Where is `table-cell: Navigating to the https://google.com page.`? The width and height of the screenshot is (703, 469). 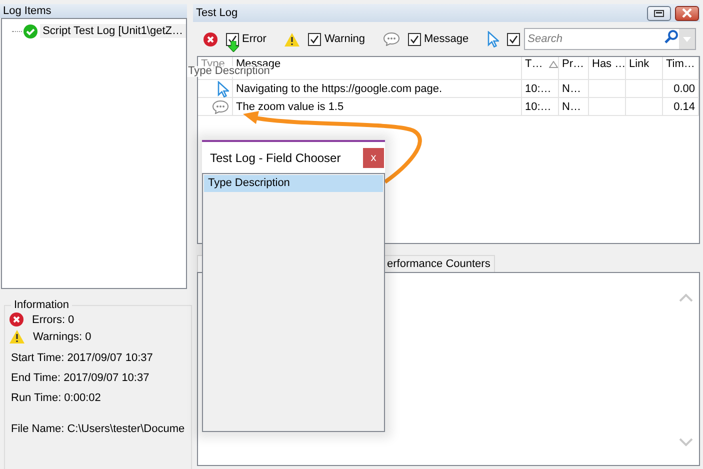 table-cell: Navigating to the https://google.com page. is located at coordinates (377, 89).